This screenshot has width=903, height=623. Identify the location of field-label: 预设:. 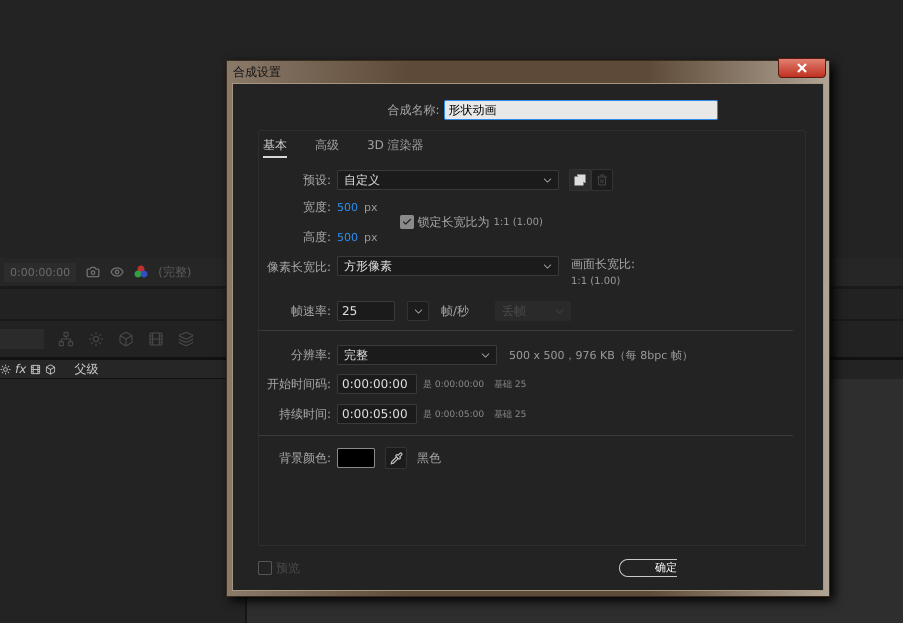
(316, 180).